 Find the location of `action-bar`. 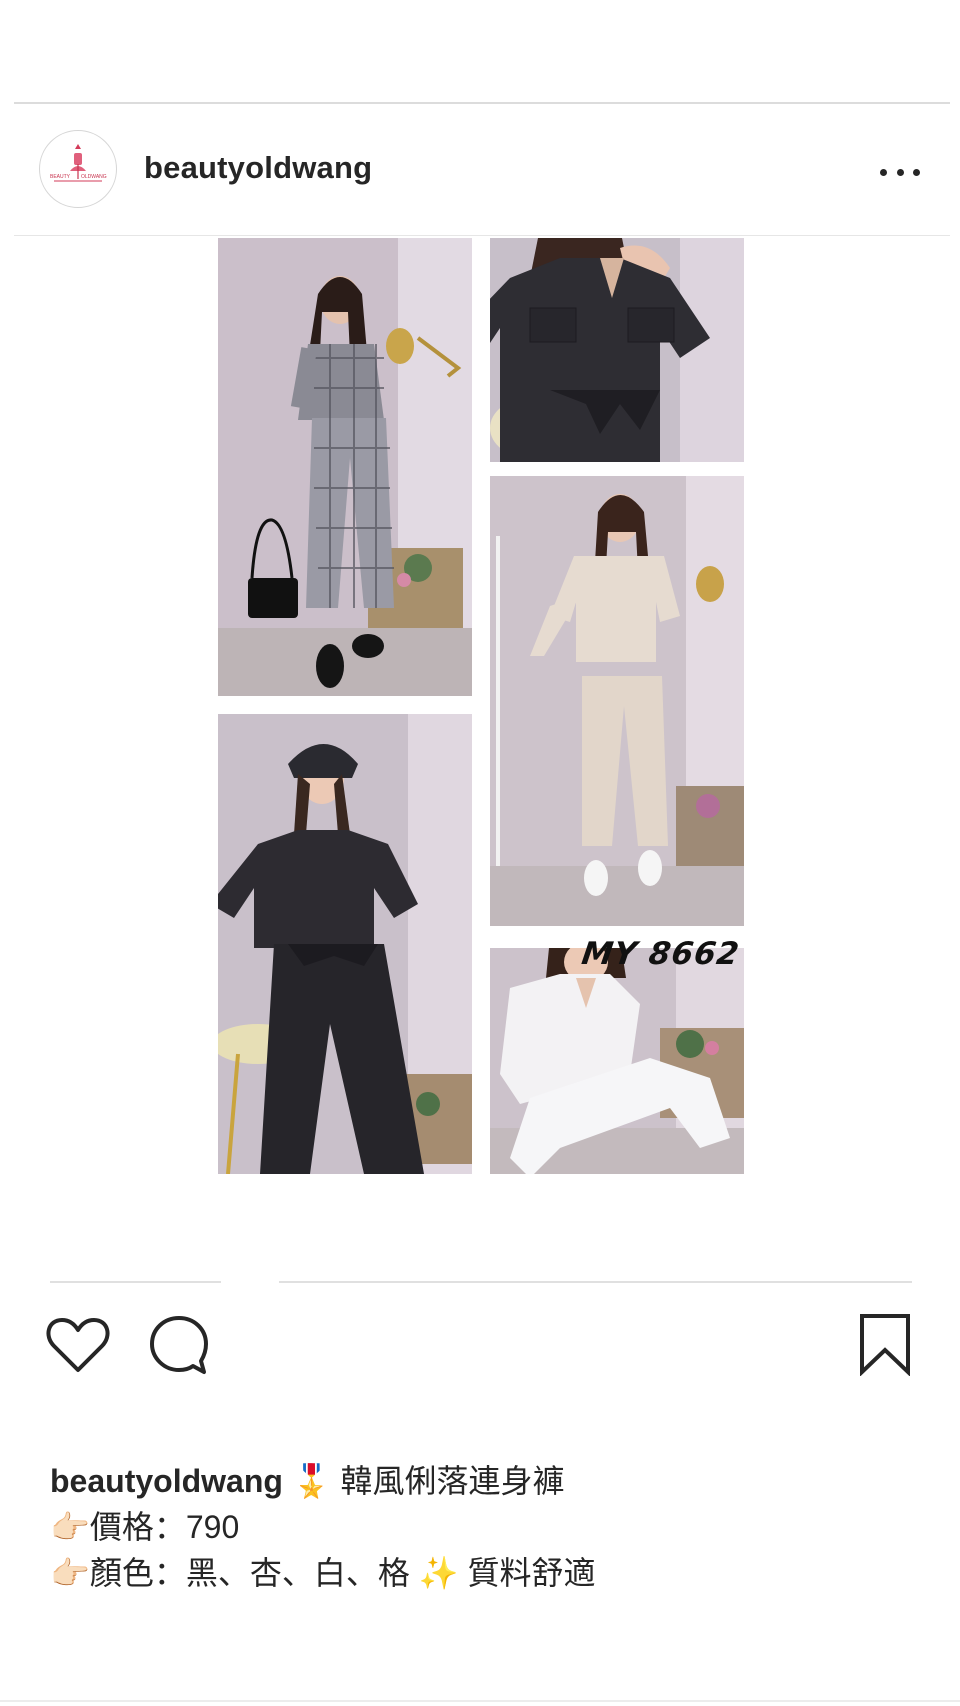

action-bar is located at coordinates (480, 1345).